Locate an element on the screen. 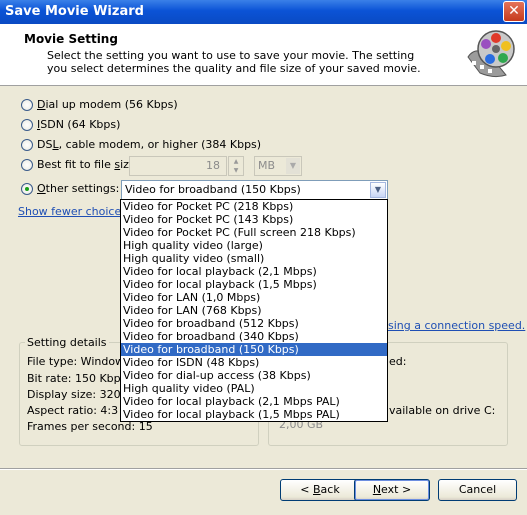 This screenshot has width=527, height=515. title-bar: Save Movie Wizard ✕ is located at coordinates (263, 12).